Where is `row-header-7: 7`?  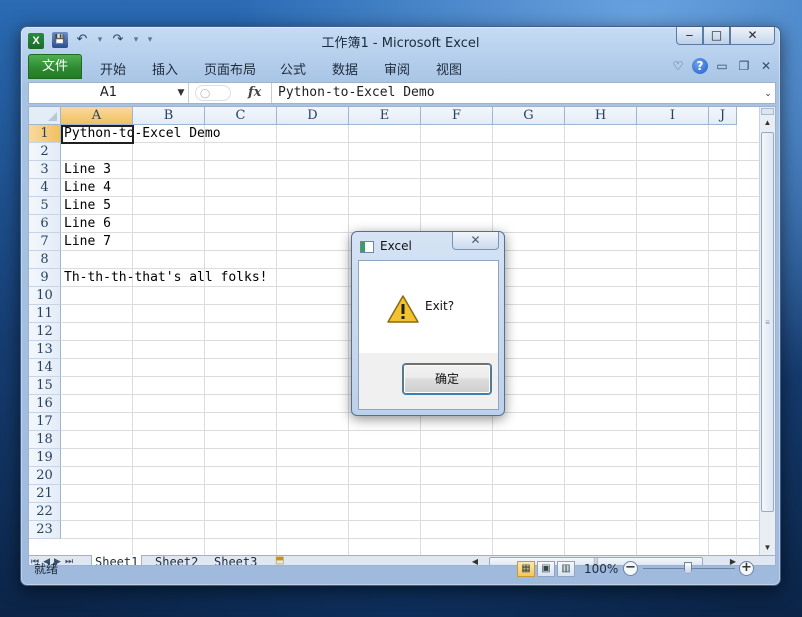 row-header-7: 7 is located at coordinates (45, 242).